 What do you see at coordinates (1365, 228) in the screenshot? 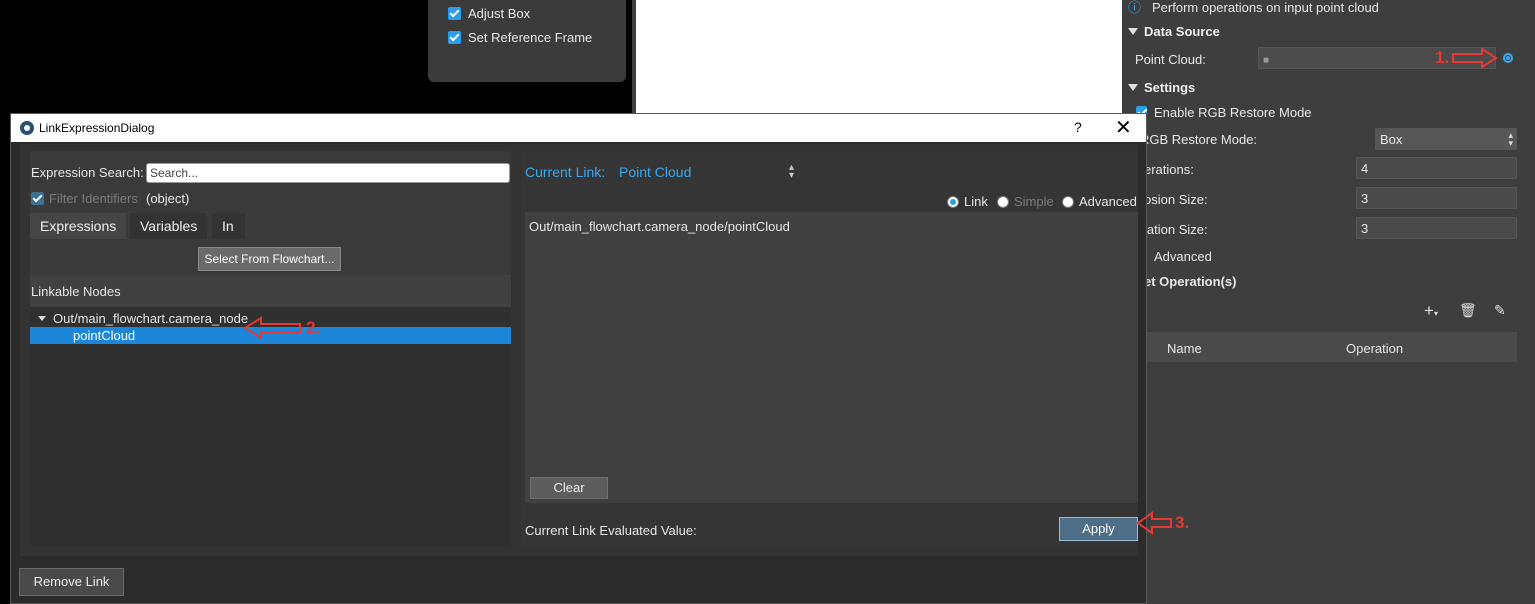
I see `dilation-size-value: 3` at bounding box center [1365, 228].